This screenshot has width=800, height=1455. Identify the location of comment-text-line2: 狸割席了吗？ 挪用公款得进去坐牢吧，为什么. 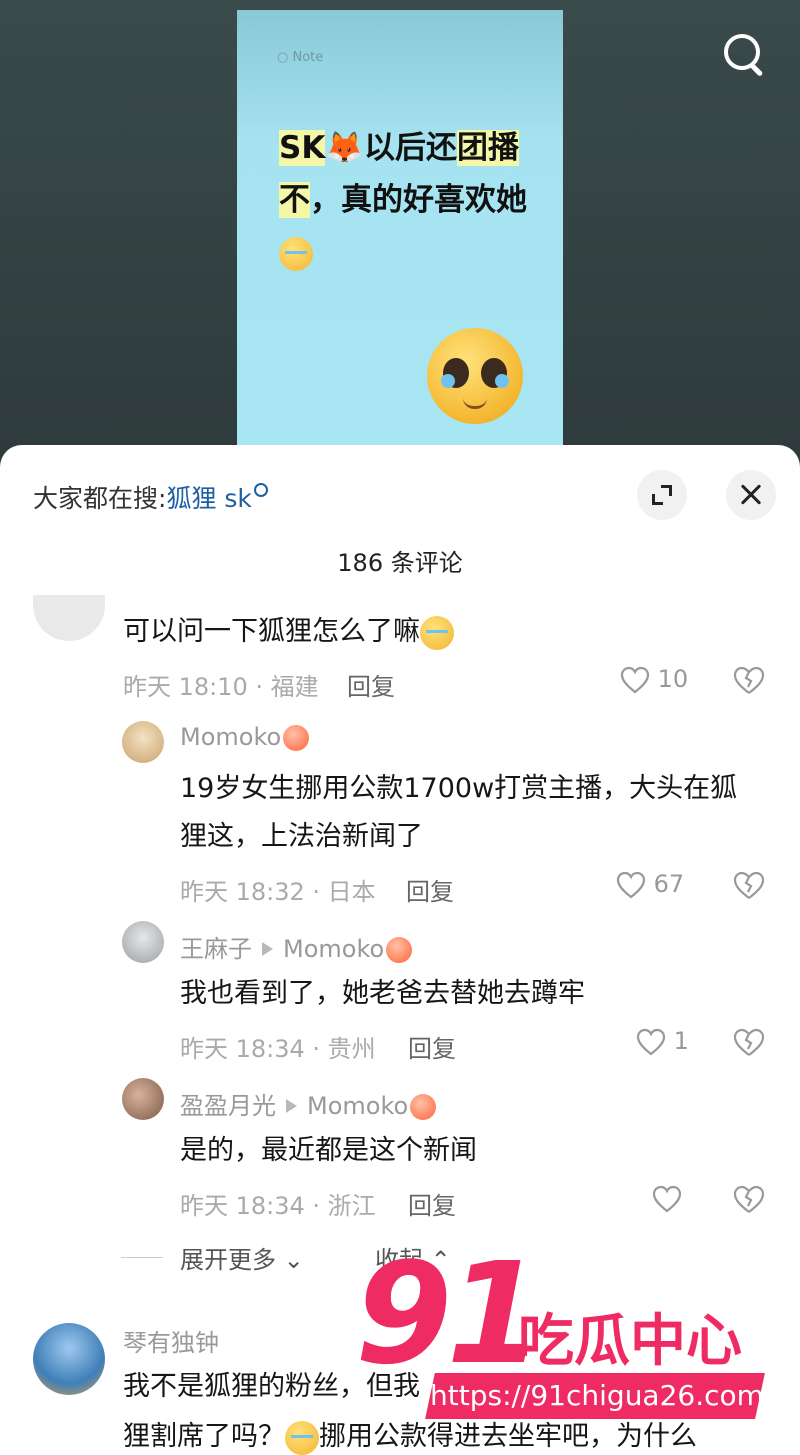
(410, 1434).